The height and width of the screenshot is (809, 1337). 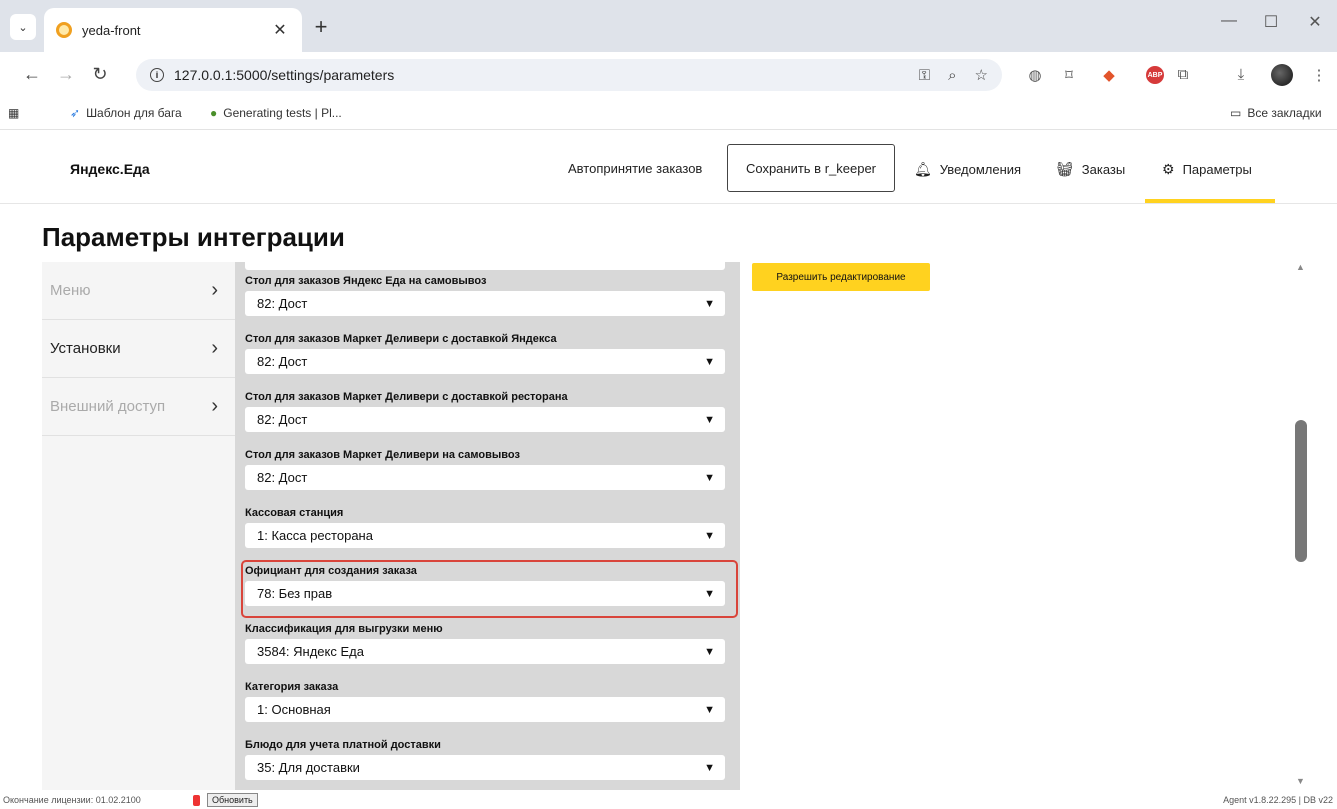 What do you see at coordinates (485, 303) in the screenshot?
I see `select-table-yandex-pickup: 82: Дост ▼` at bounding box center [485, 303].